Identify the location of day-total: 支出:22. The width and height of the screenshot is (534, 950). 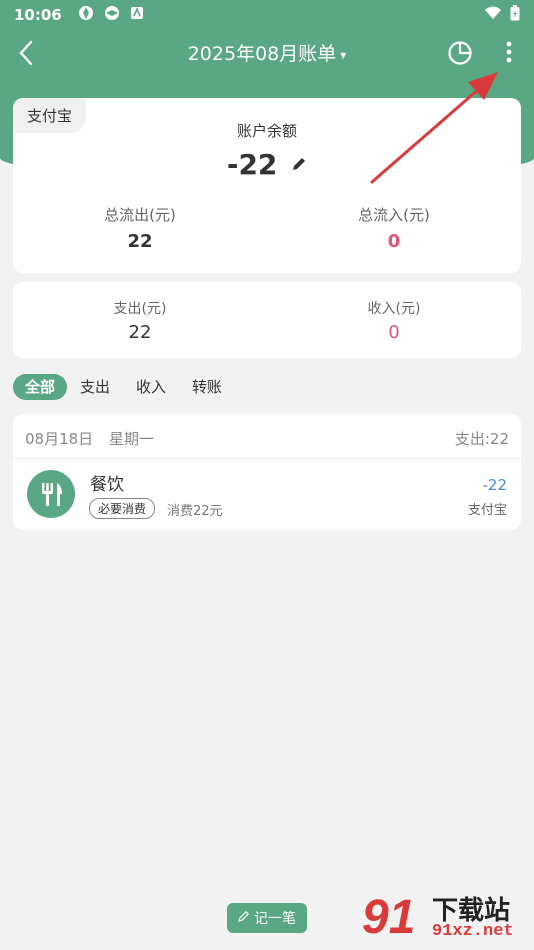
(481, 439).